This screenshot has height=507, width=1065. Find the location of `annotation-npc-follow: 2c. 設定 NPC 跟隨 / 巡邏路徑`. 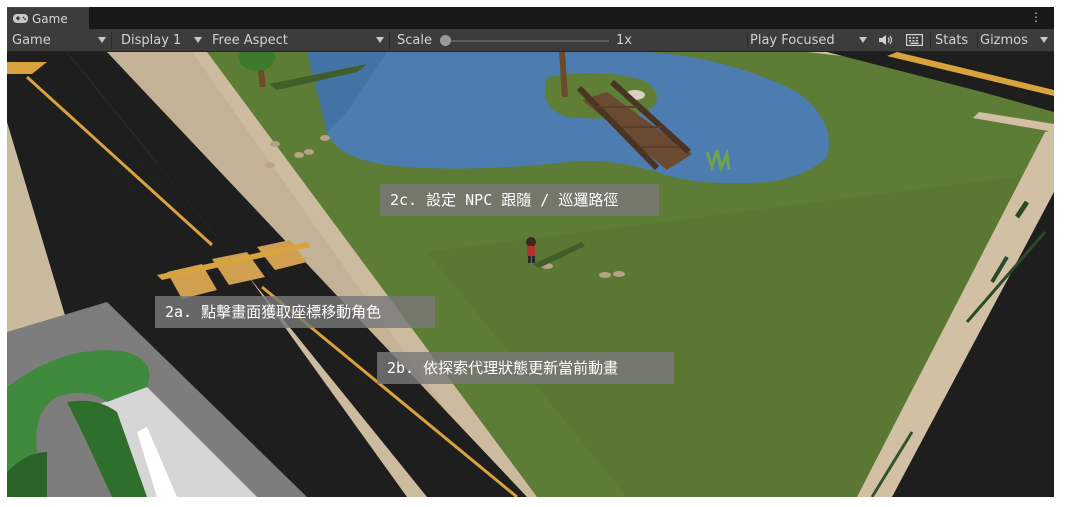

annotation-npc-follow: 2c. 設定 NPC 跟隨 / 巡邏路徑 is located at coordinates (519, 200).